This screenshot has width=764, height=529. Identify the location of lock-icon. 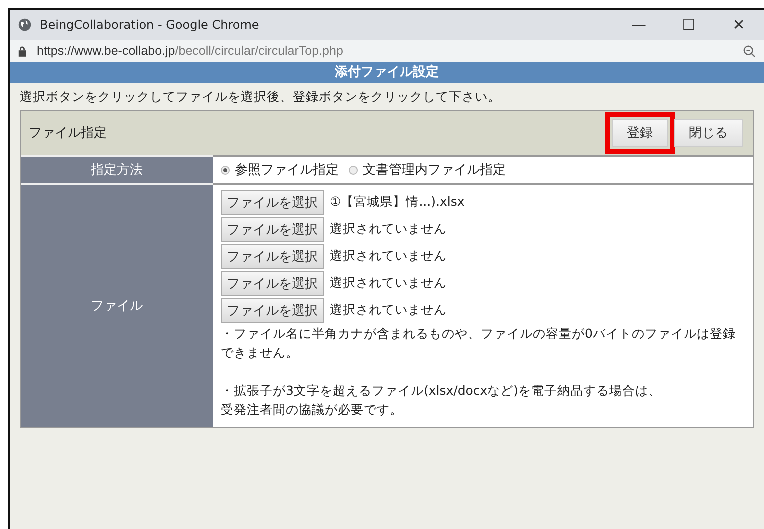
(22, 51).